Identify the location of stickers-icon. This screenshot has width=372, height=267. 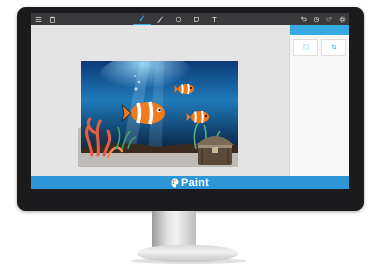
(196, 19).